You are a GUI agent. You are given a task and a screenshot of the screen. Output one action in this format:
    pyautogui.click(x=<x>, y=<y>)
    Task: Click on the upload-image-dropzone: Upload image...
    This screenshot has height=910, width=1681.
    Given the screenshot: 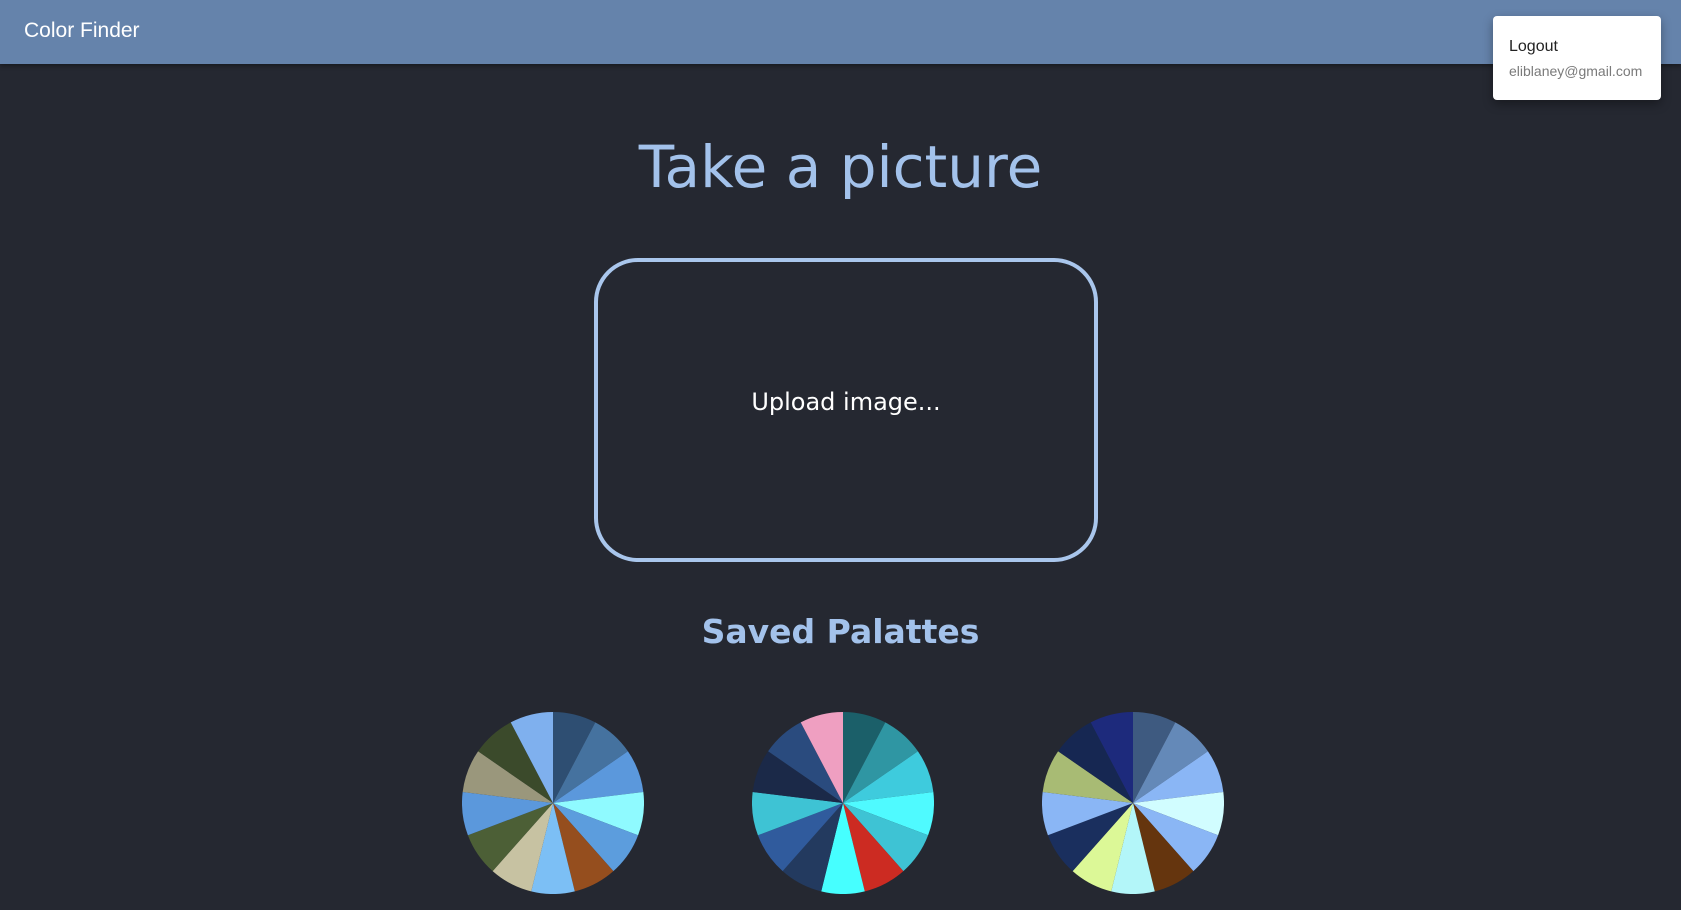 What is the action you would take?
    pyautogui.click(x=846, y=410)
    